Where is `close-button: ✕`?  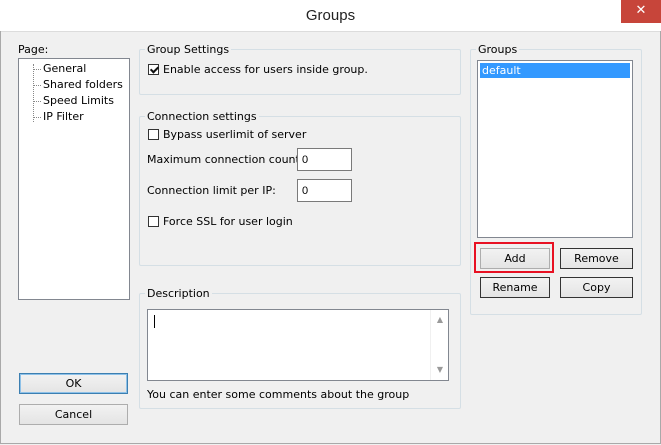
close-button: ✕ is located at coordinates (641, 11).